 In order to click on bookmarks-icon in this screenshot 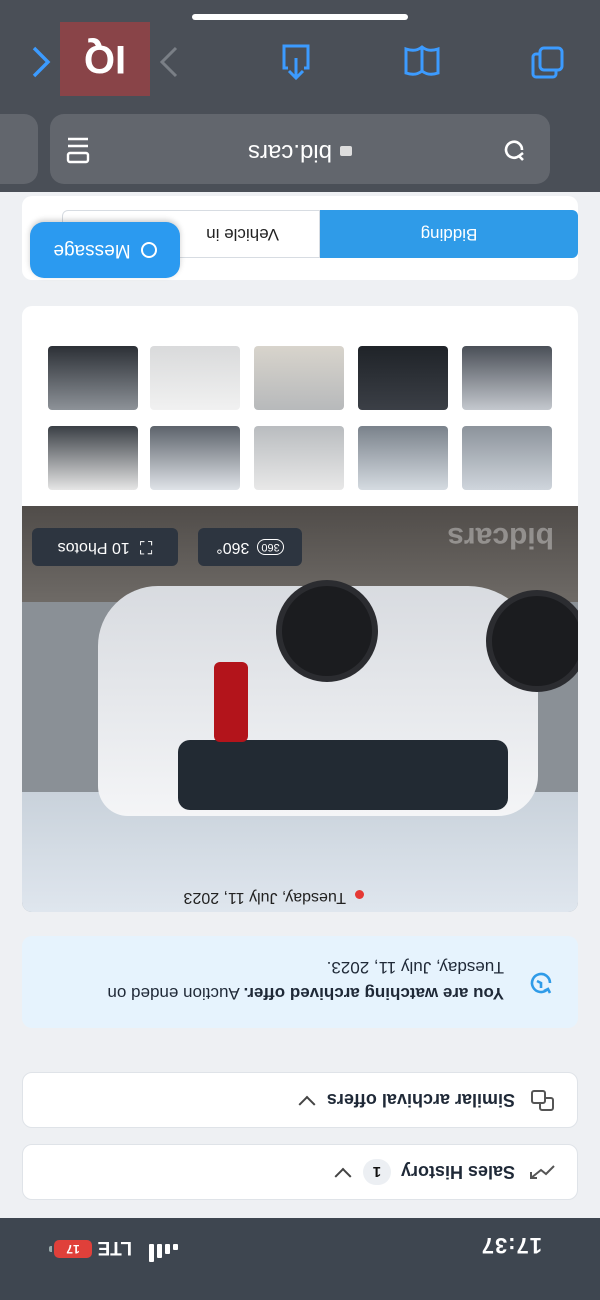, I will do `click(422, 62)`.